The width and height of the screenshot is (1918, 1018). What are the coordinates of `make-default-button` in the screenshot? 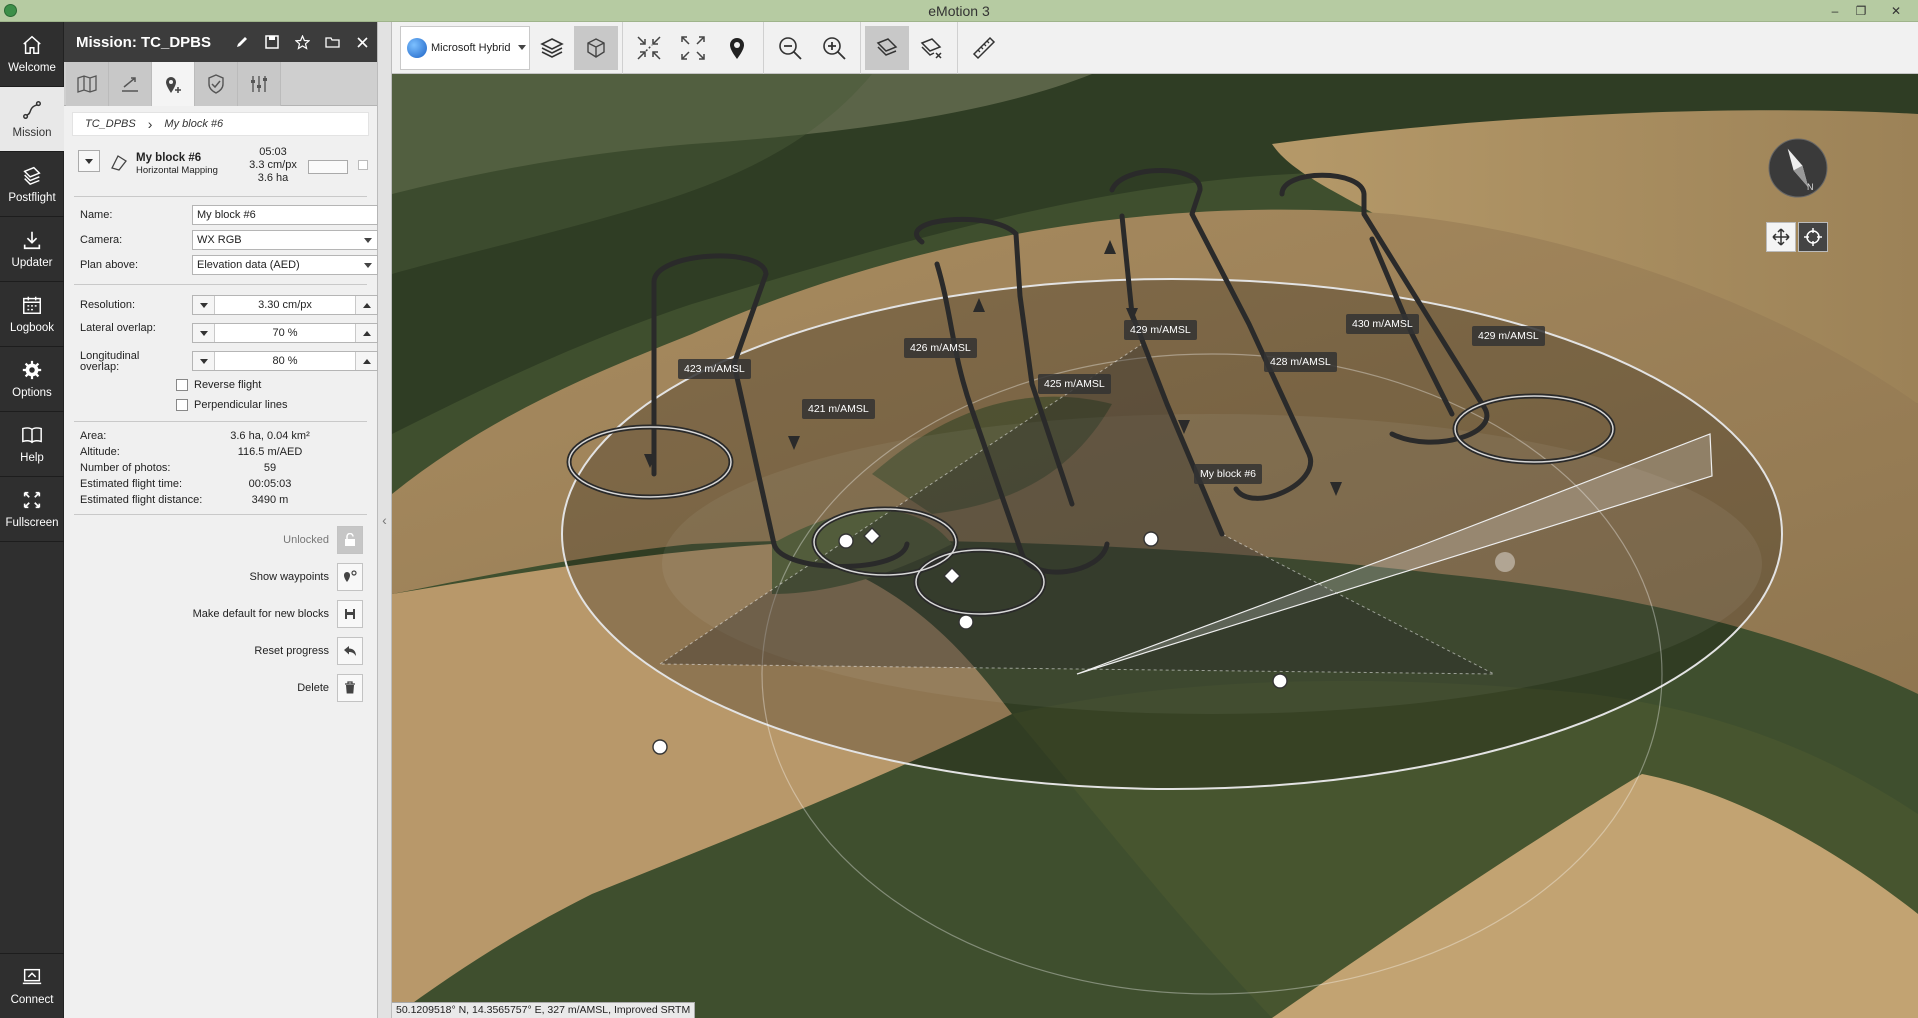 It's located at (350, 613).